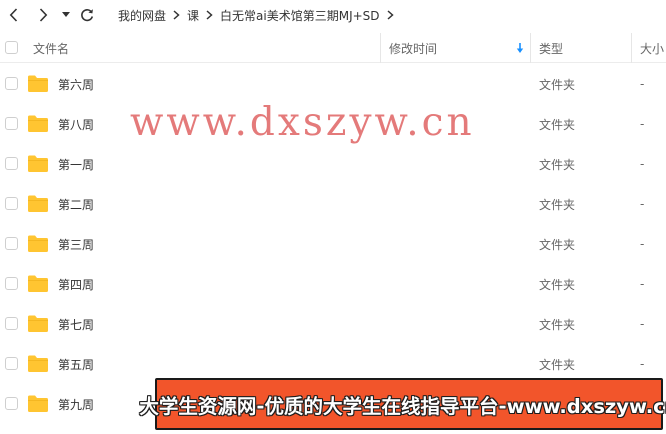 The width and height of the screenshot is (666, 434). What do you see at coordinates (551, 48) in the screenshot?
I see `column-header-type: 类型` at bounding box center [551, 48].